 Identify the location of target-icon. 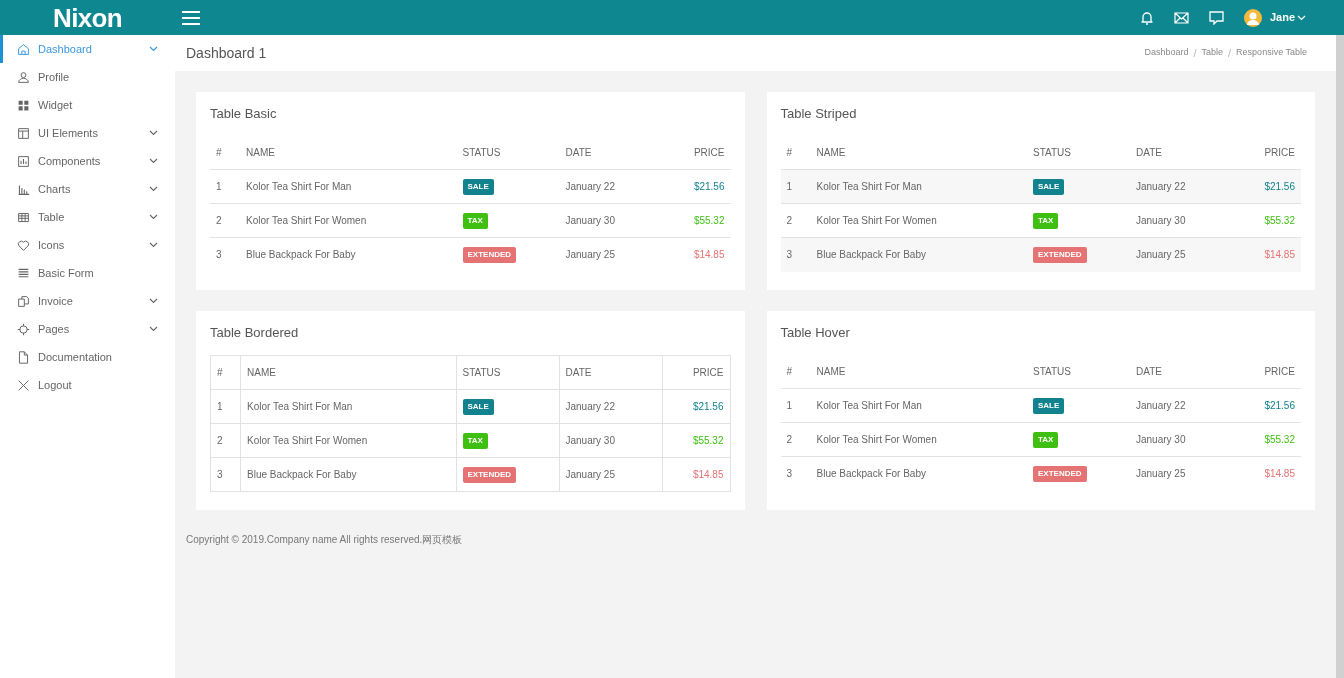
(23, 329).